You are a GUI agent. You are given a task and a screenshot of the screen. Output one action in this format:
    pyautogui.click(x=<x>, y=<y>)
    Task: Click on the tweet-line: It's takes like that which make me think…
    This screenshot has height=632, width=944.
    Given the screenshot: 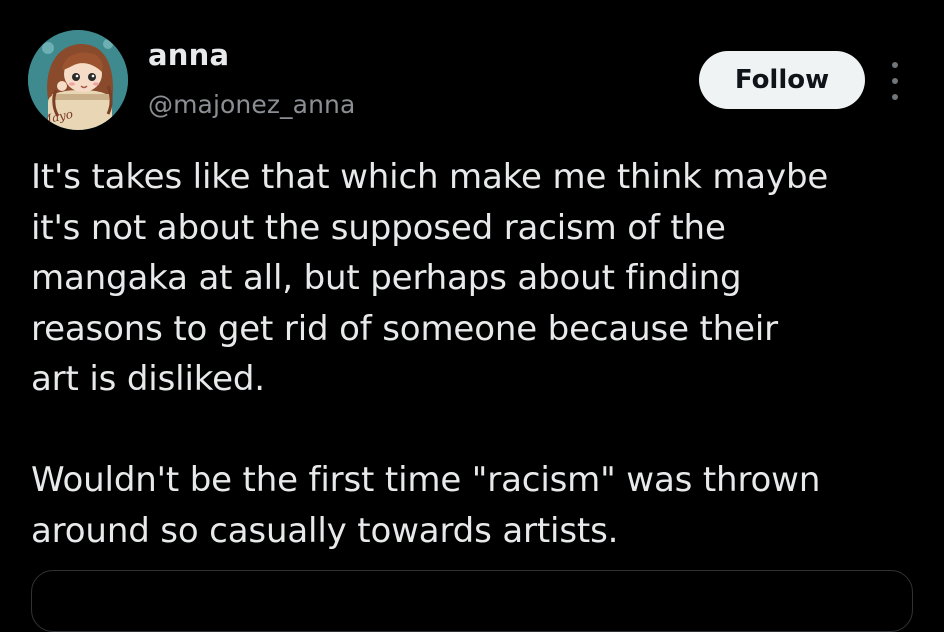 What is the action you would take?
    pyautogui.click(x=430, y=177)
    